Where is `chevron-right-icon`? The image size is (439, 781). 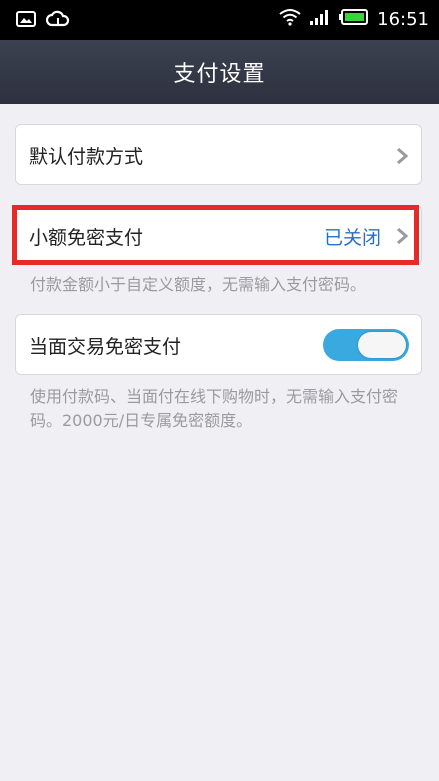
chevron-right-icon is located at coordinates (403, 155).